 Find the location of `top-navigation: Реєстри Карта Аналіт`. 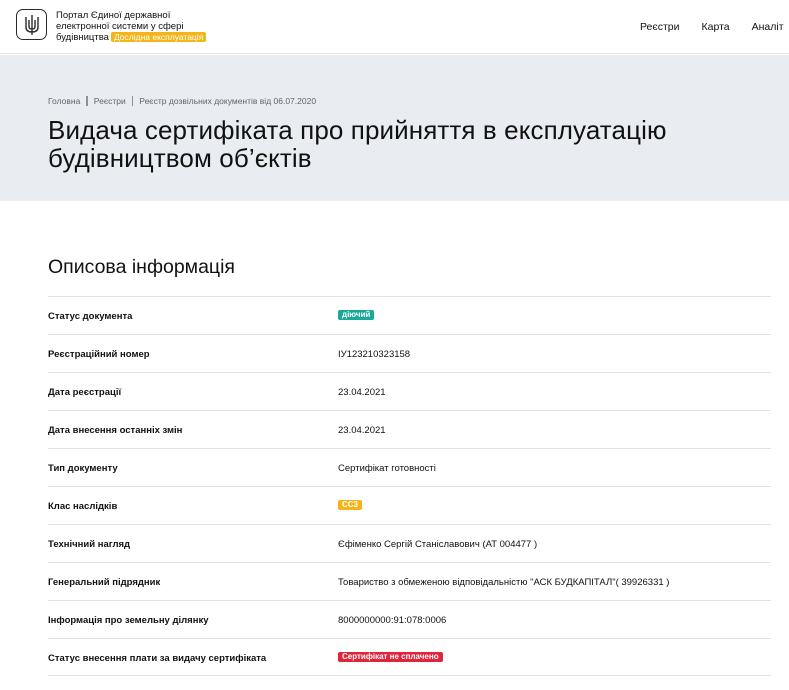

top-navigation: Реєстри Карта Аналіт is located at coordinates (712, 27).